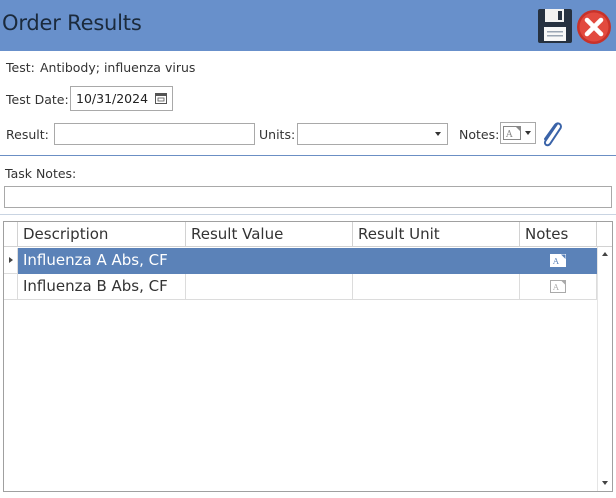 The width and height of the screenshot is (616, 498). What do you see at coordinates (555, 26) in the screenshot?
I see `save-icon` at bounding box center [555, 26].